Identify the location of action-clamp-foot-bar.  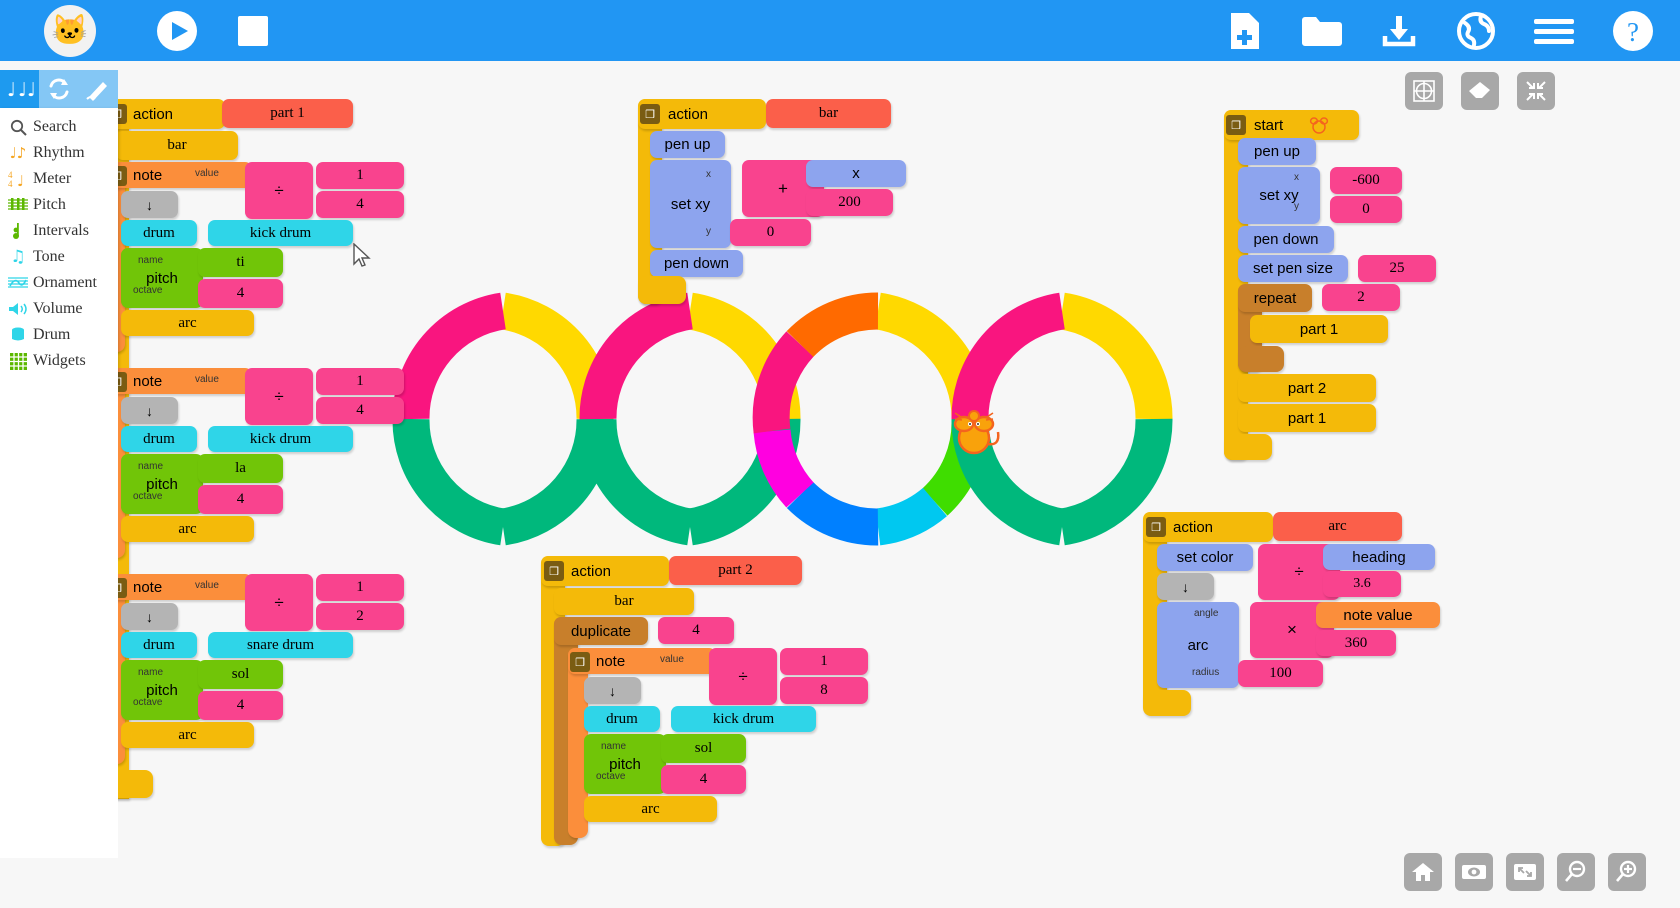
(662, 290).